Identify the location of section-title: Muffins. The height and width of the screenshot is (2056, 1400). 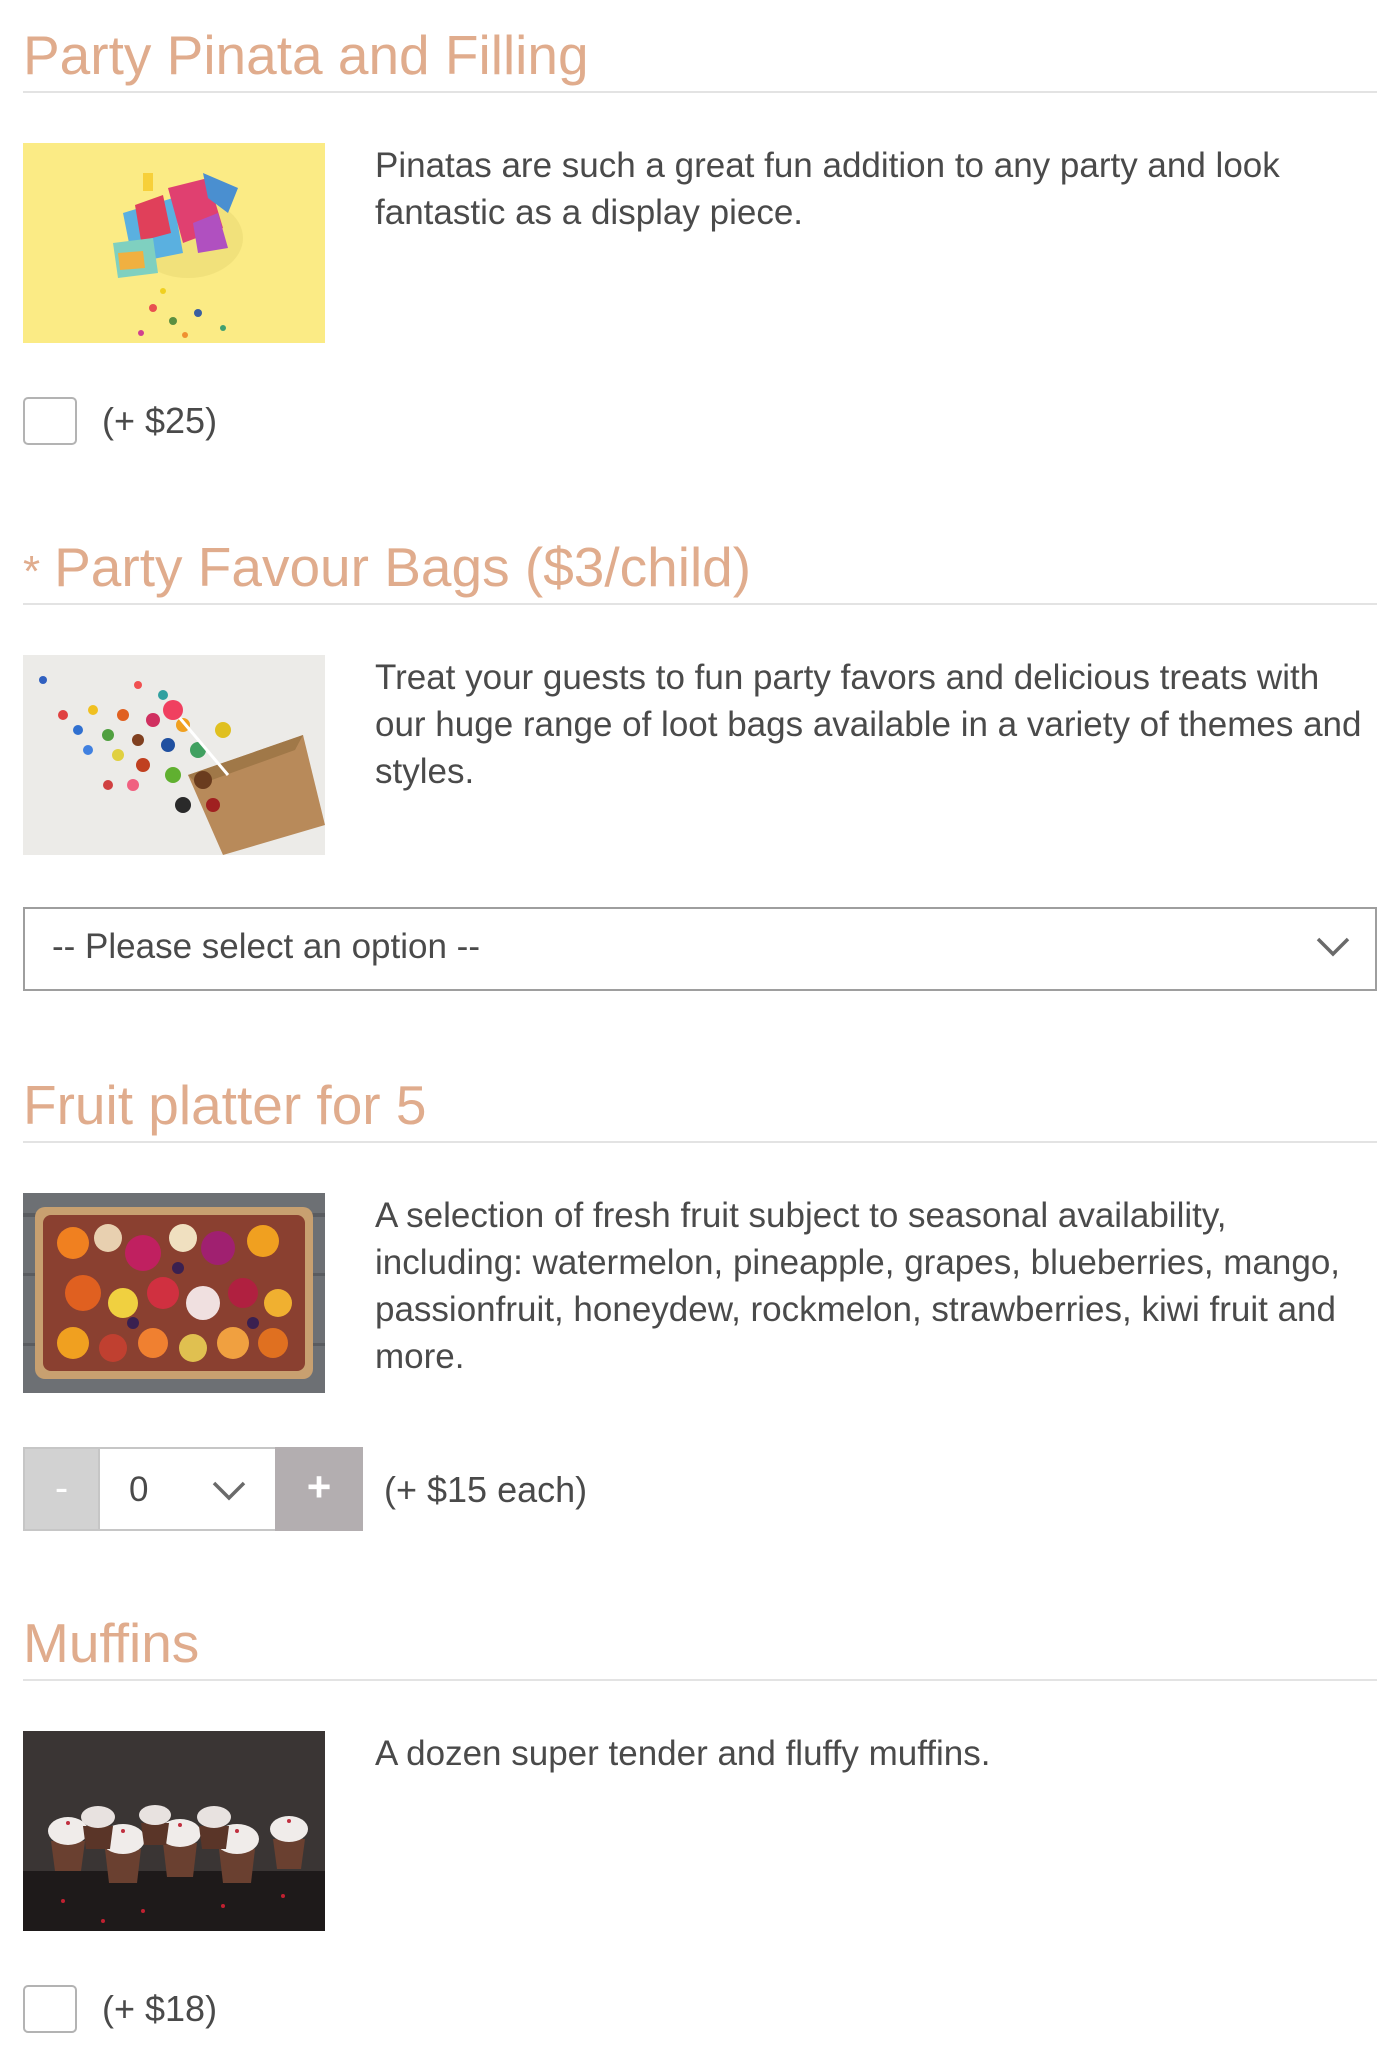
(111, 1643).